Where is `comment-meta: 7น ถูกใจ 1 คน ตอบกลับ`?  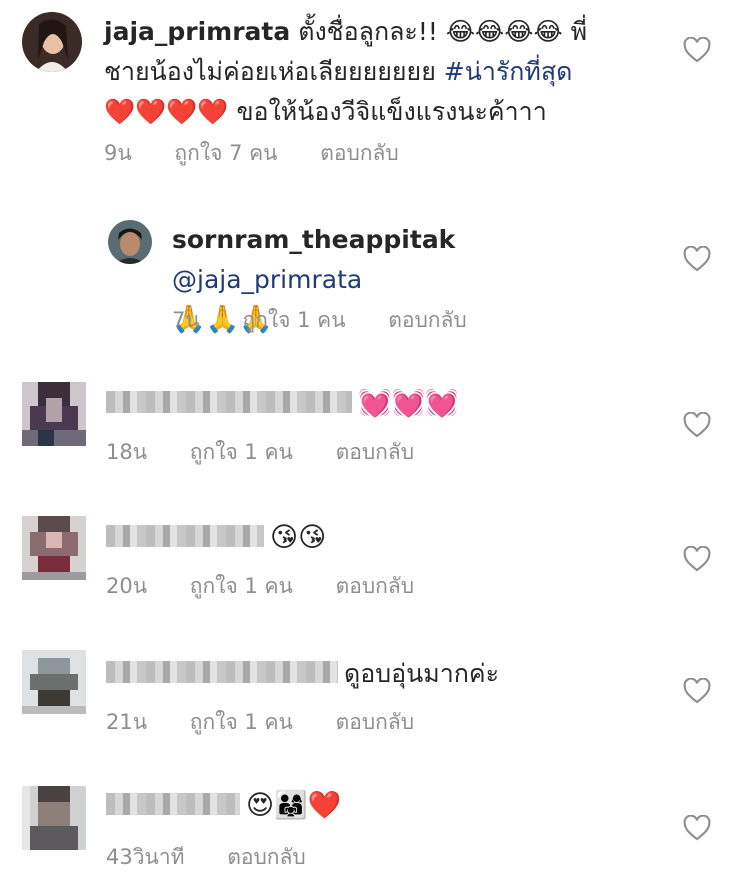 comment-meta: 7น ถูกใจ 1 คน ตอบกลับ is located at coordinates (319, 320).